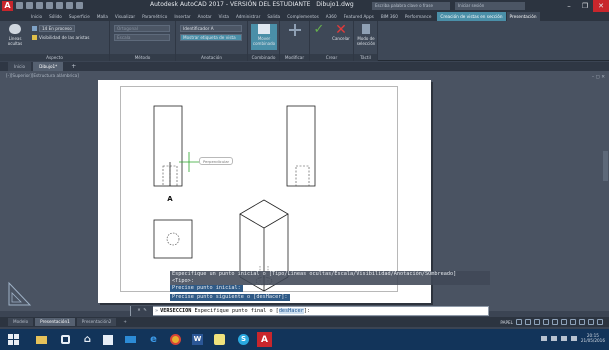 This screenshot has width=609, height=350. What do you see at coordinates (555, 322) in the screenshot?
I see `osnap-icon` at bounding box center [555, 322].